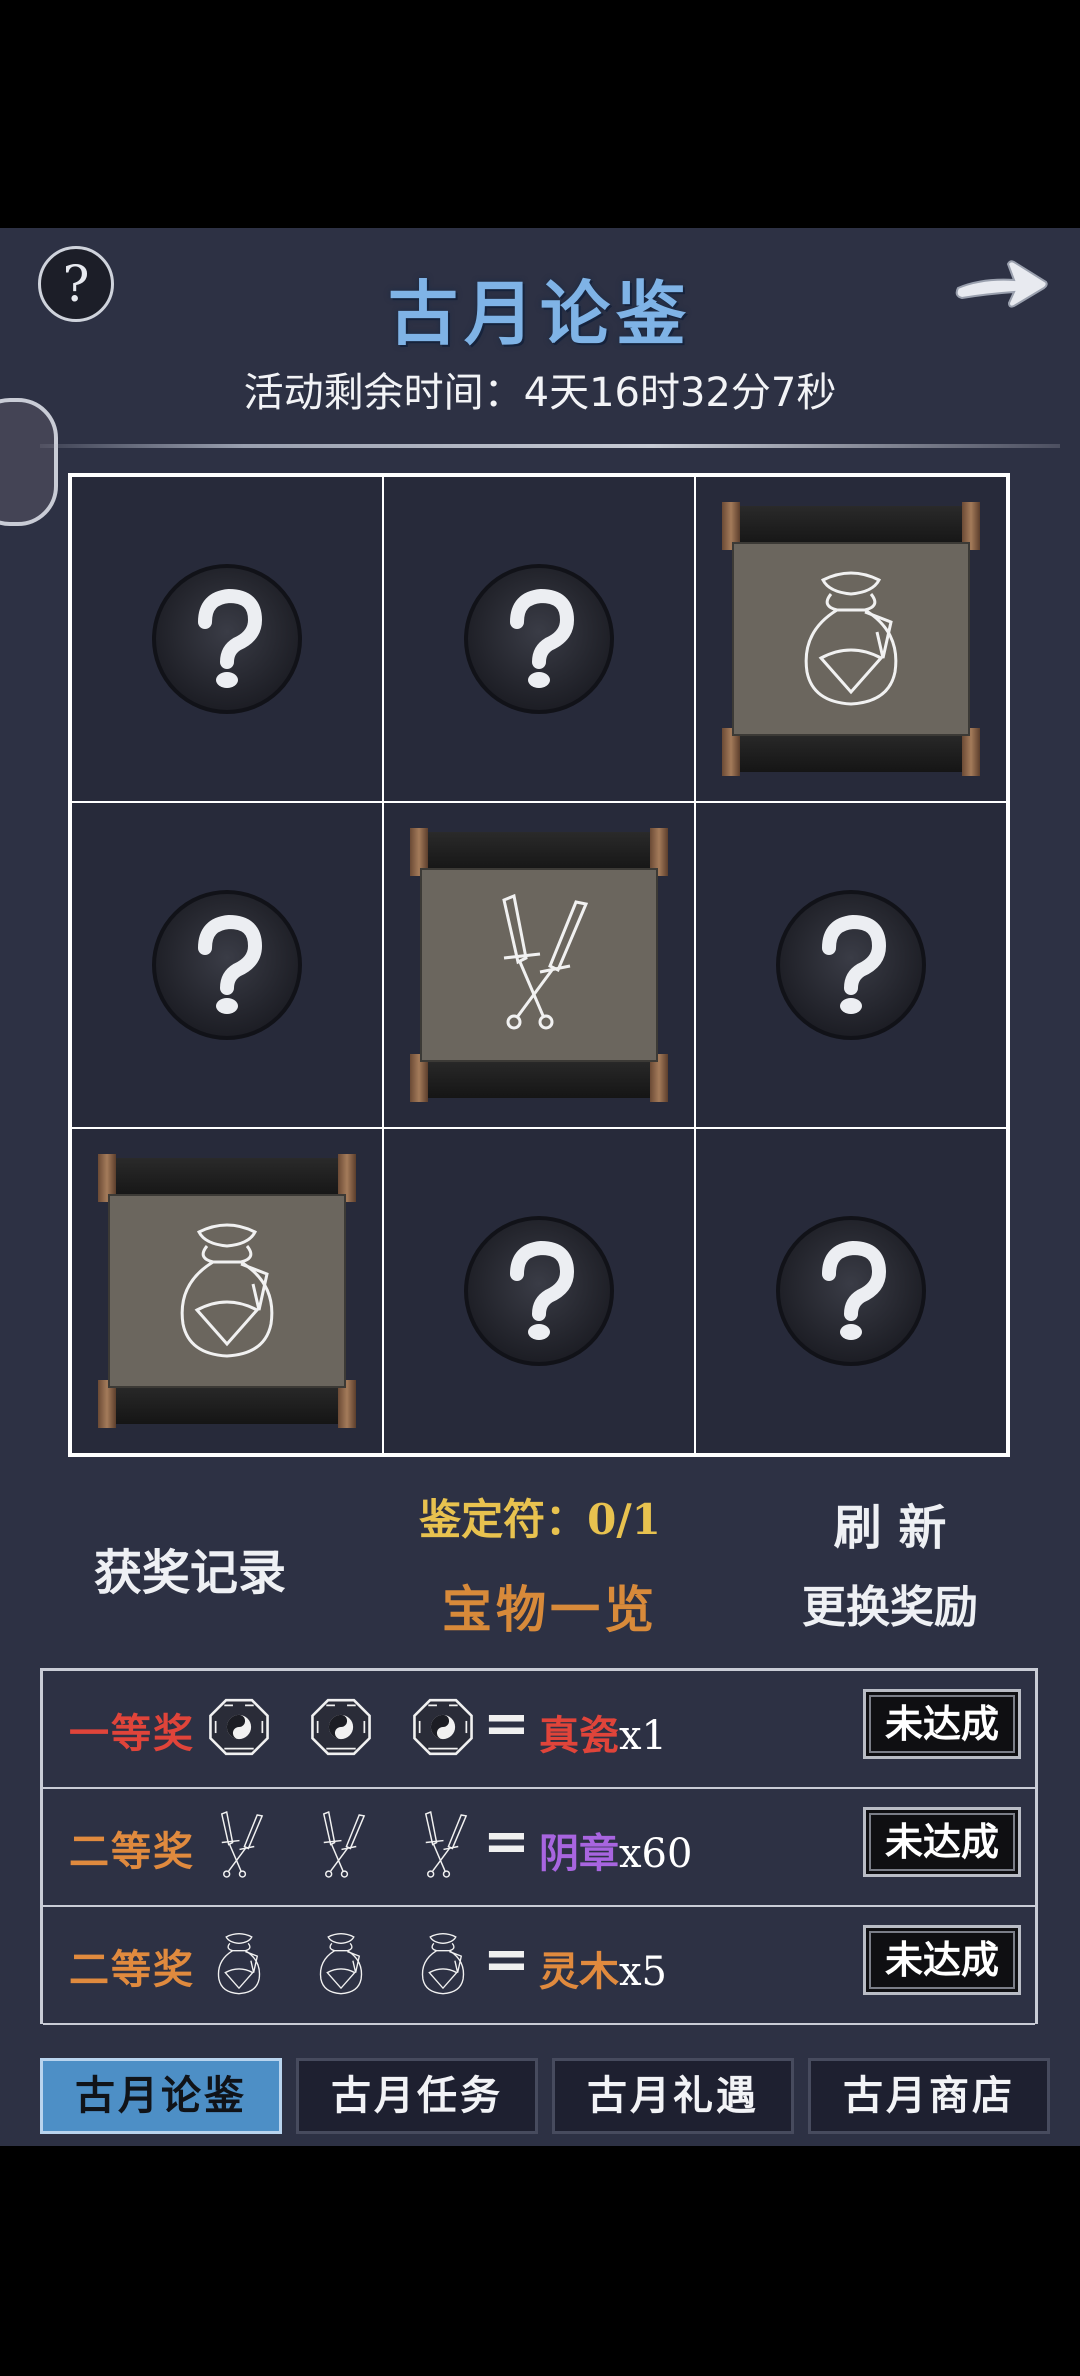 The height and width of the screenshot is (2376, 1080). I want to click on tab-1: 古月论鉴, so click(161, 2096).